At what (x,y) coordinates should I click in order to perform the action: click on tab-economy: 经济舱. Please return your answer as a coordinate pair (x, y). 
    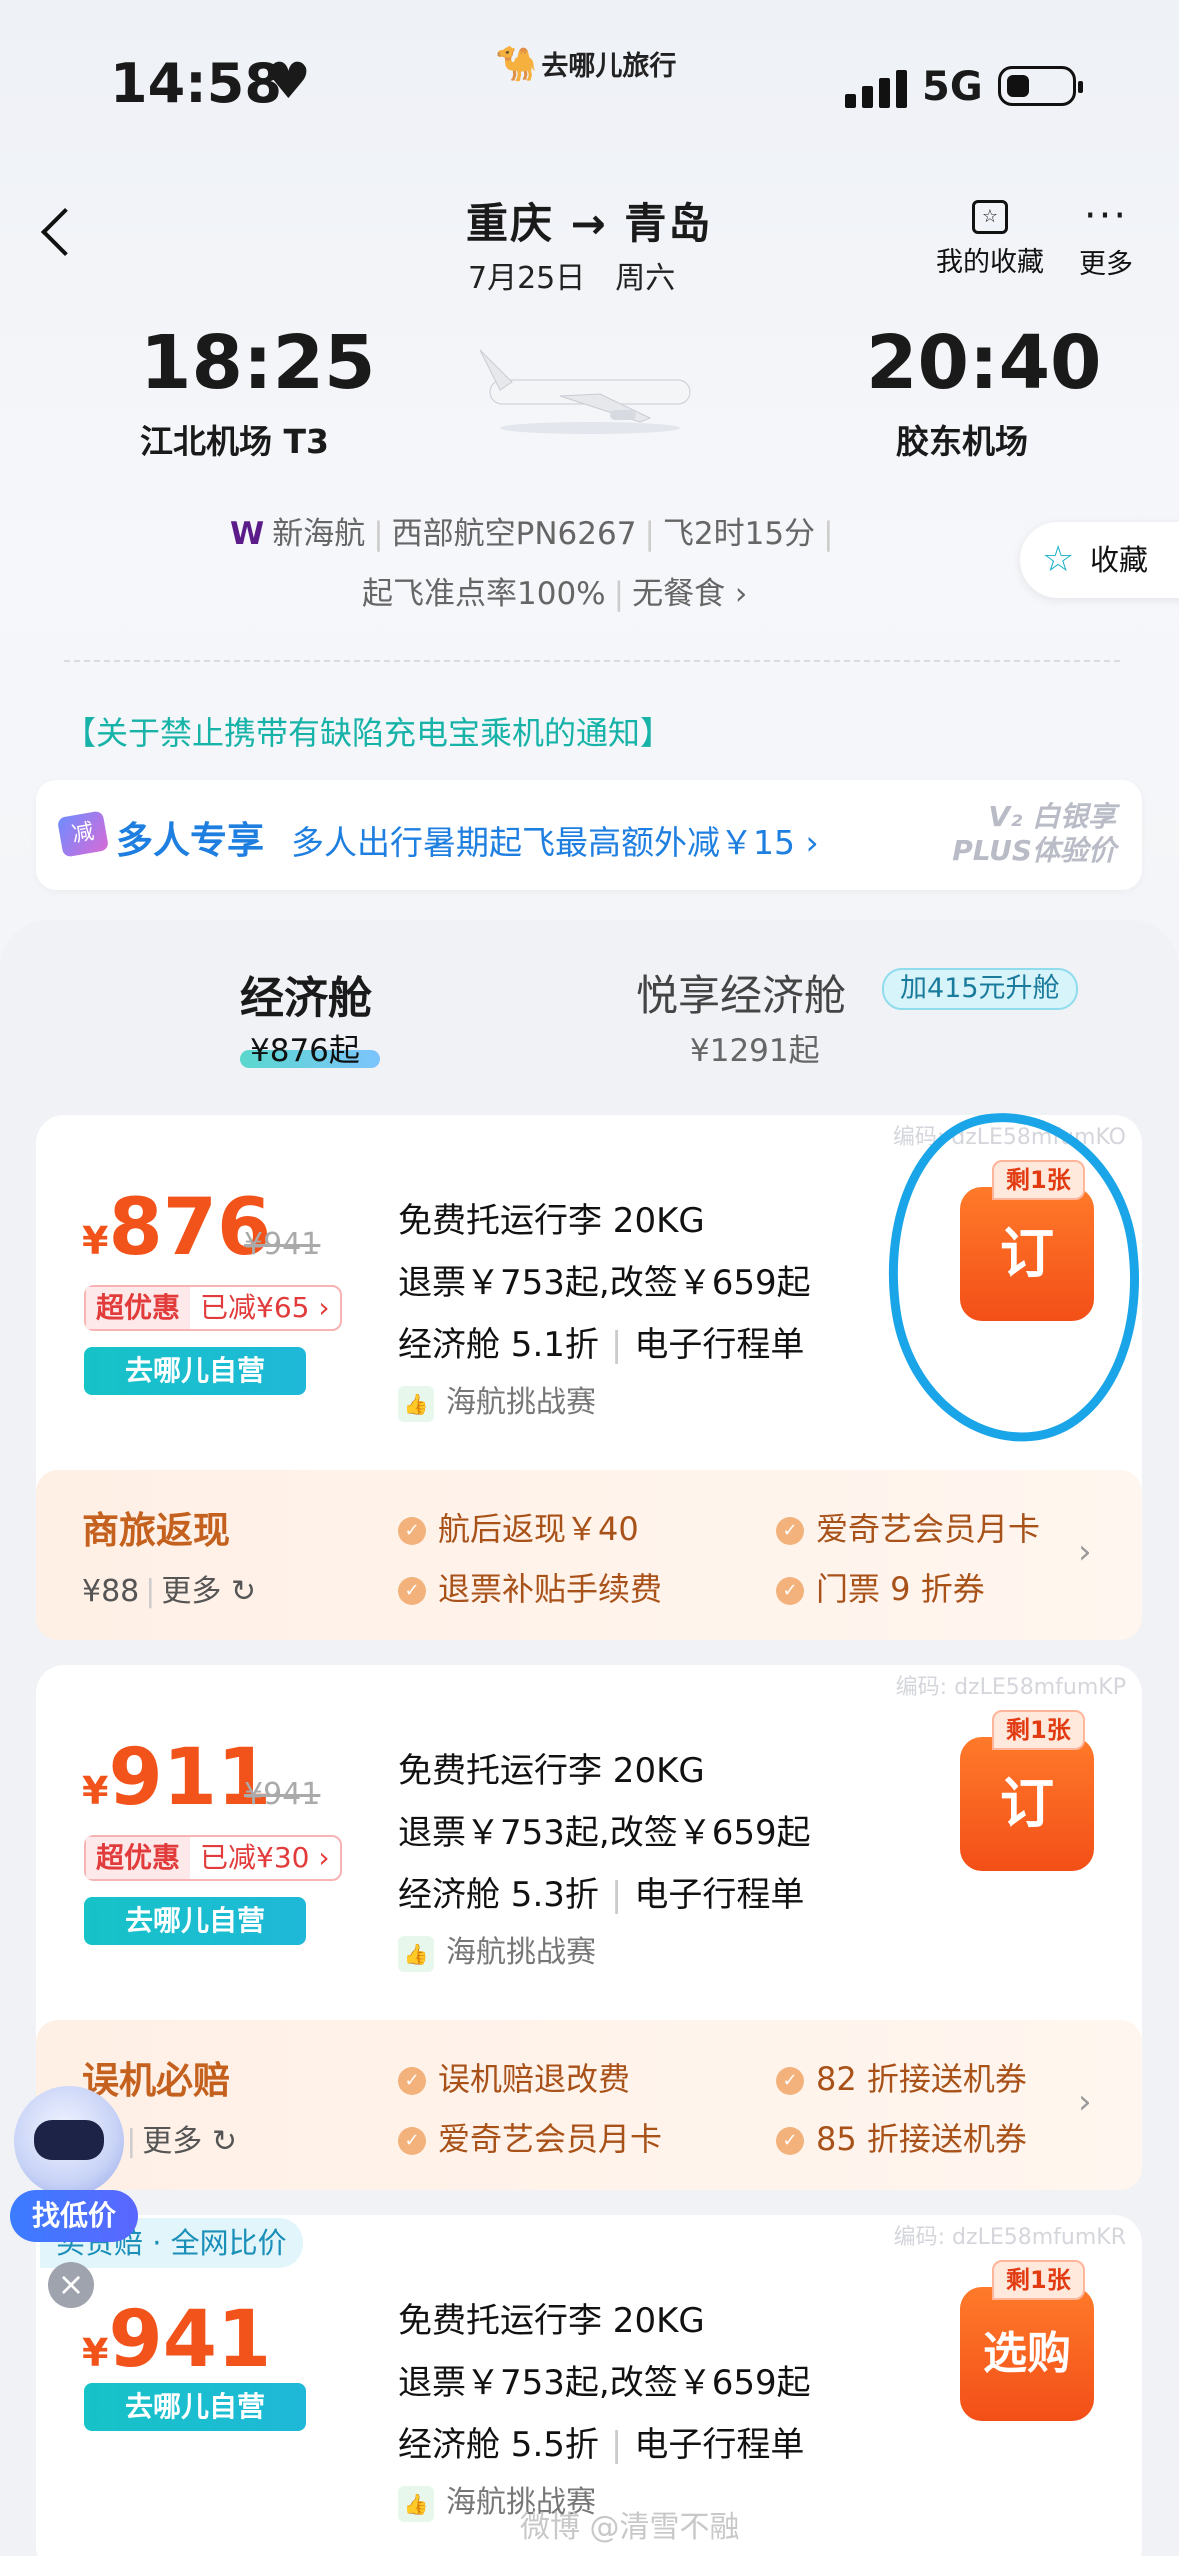
    Looking at the image, I should click on (306, 994).